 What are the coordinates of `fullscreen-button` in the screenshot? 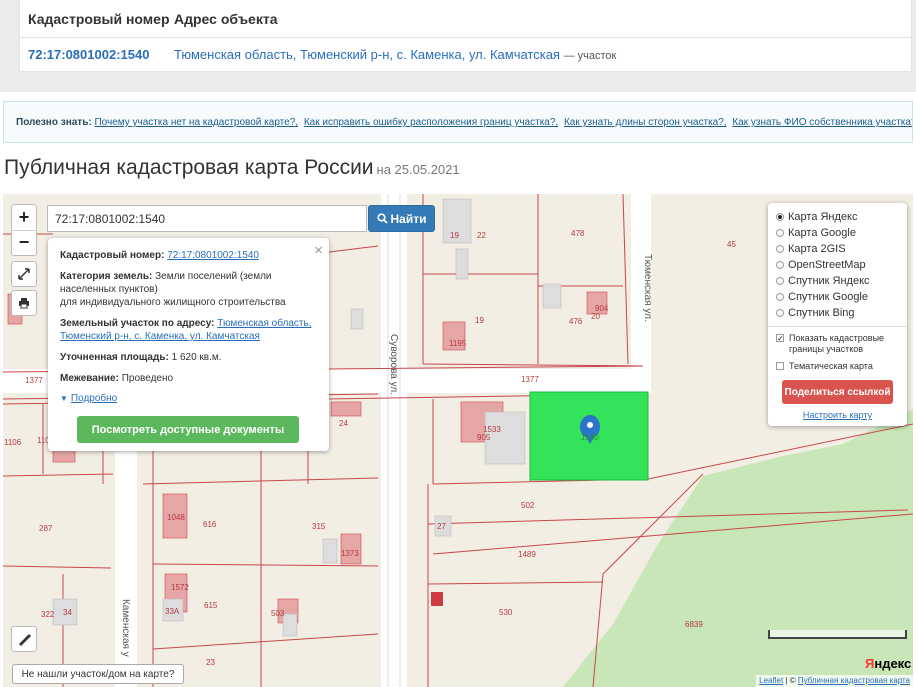 It's located at (24, 274).